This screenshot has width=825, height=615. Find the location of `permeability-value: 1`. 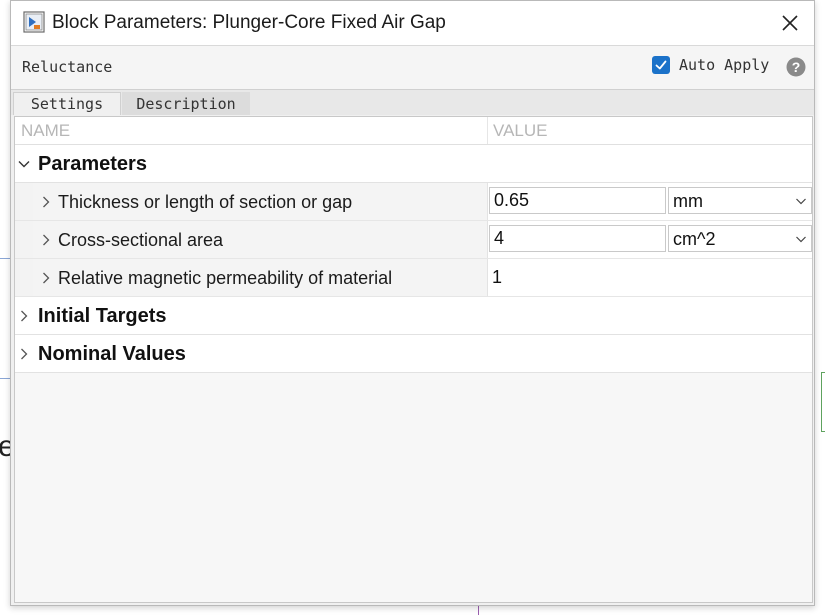

permeability-value: 1 is located at coordinates (497, 277).